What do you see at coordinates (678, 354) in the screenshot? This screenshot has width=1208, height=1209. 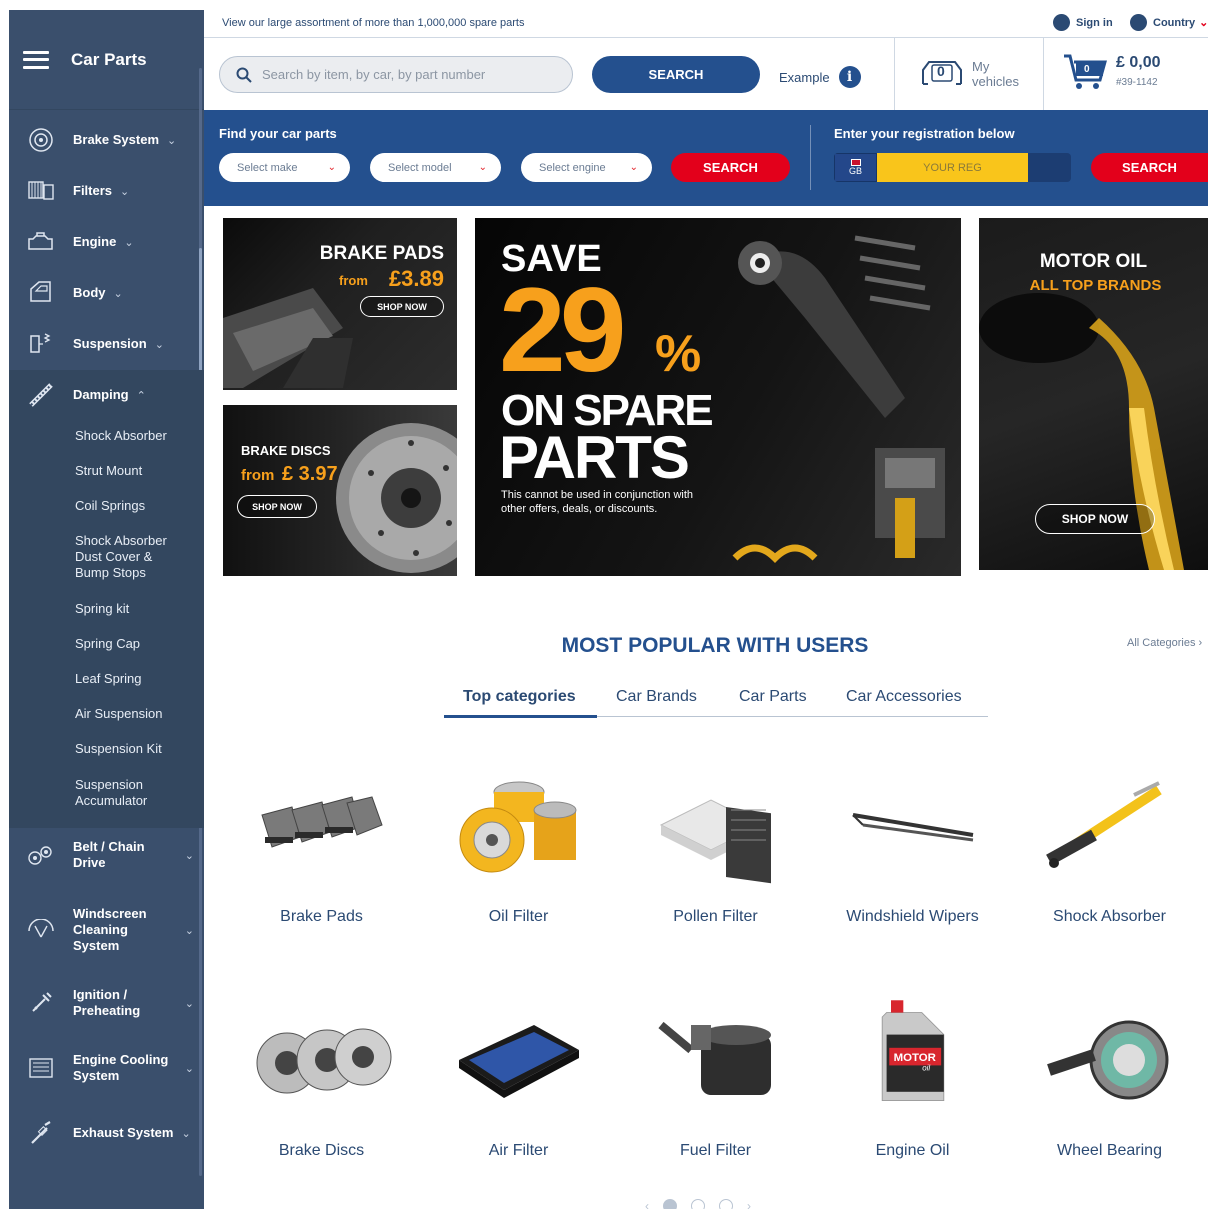 I see `save-percent: %` at bounding box center [678, 354].